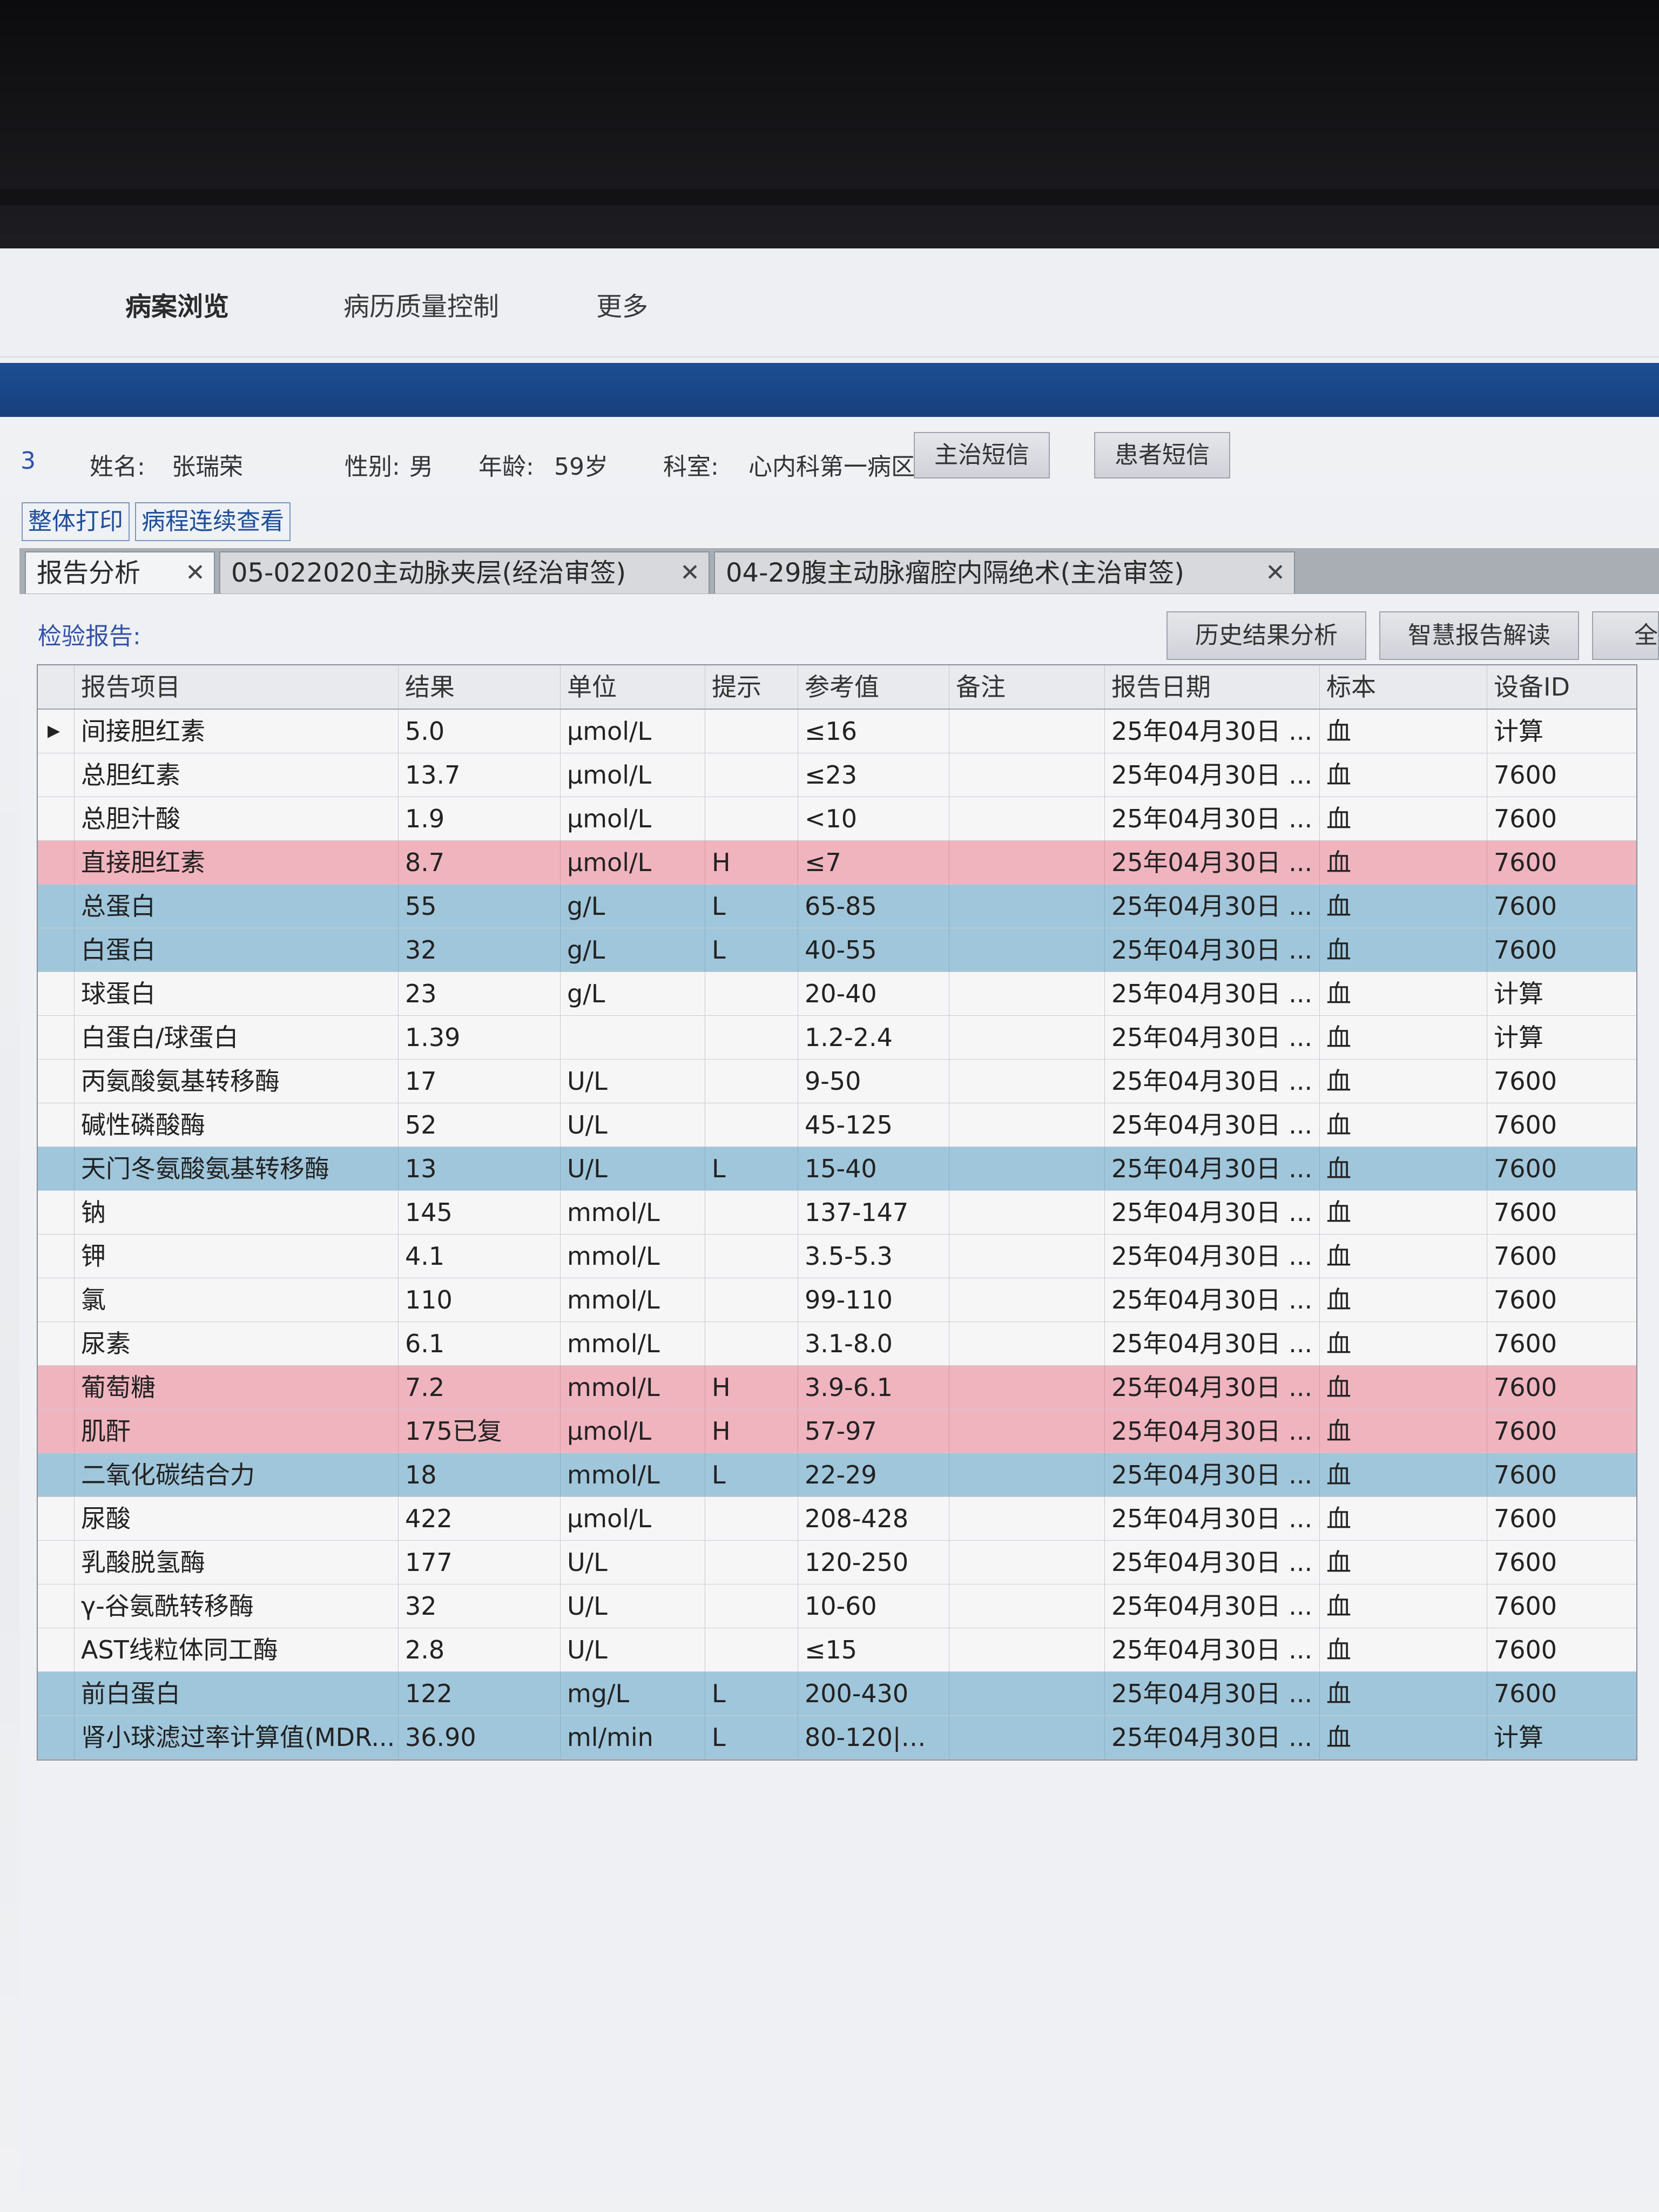 This screenshot has height=2212, width=1659. I want to click on patient-age-label: 年龄:, so click(506, 467).